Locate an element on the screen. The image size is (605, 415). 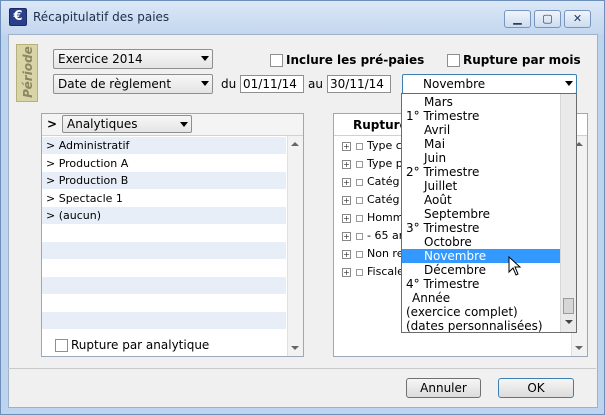
rupture-tree-label: Catég is located at coordinates (383, 181).